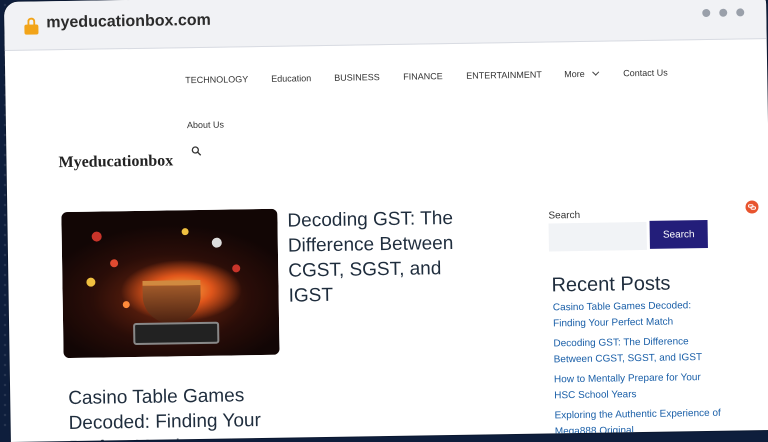 Image resolution: width=768 pixels, height=442 pixels. Describe the element at coordinates (128, 22) in the screenshot. I see `url-text: myeducationbox.com` at that location.